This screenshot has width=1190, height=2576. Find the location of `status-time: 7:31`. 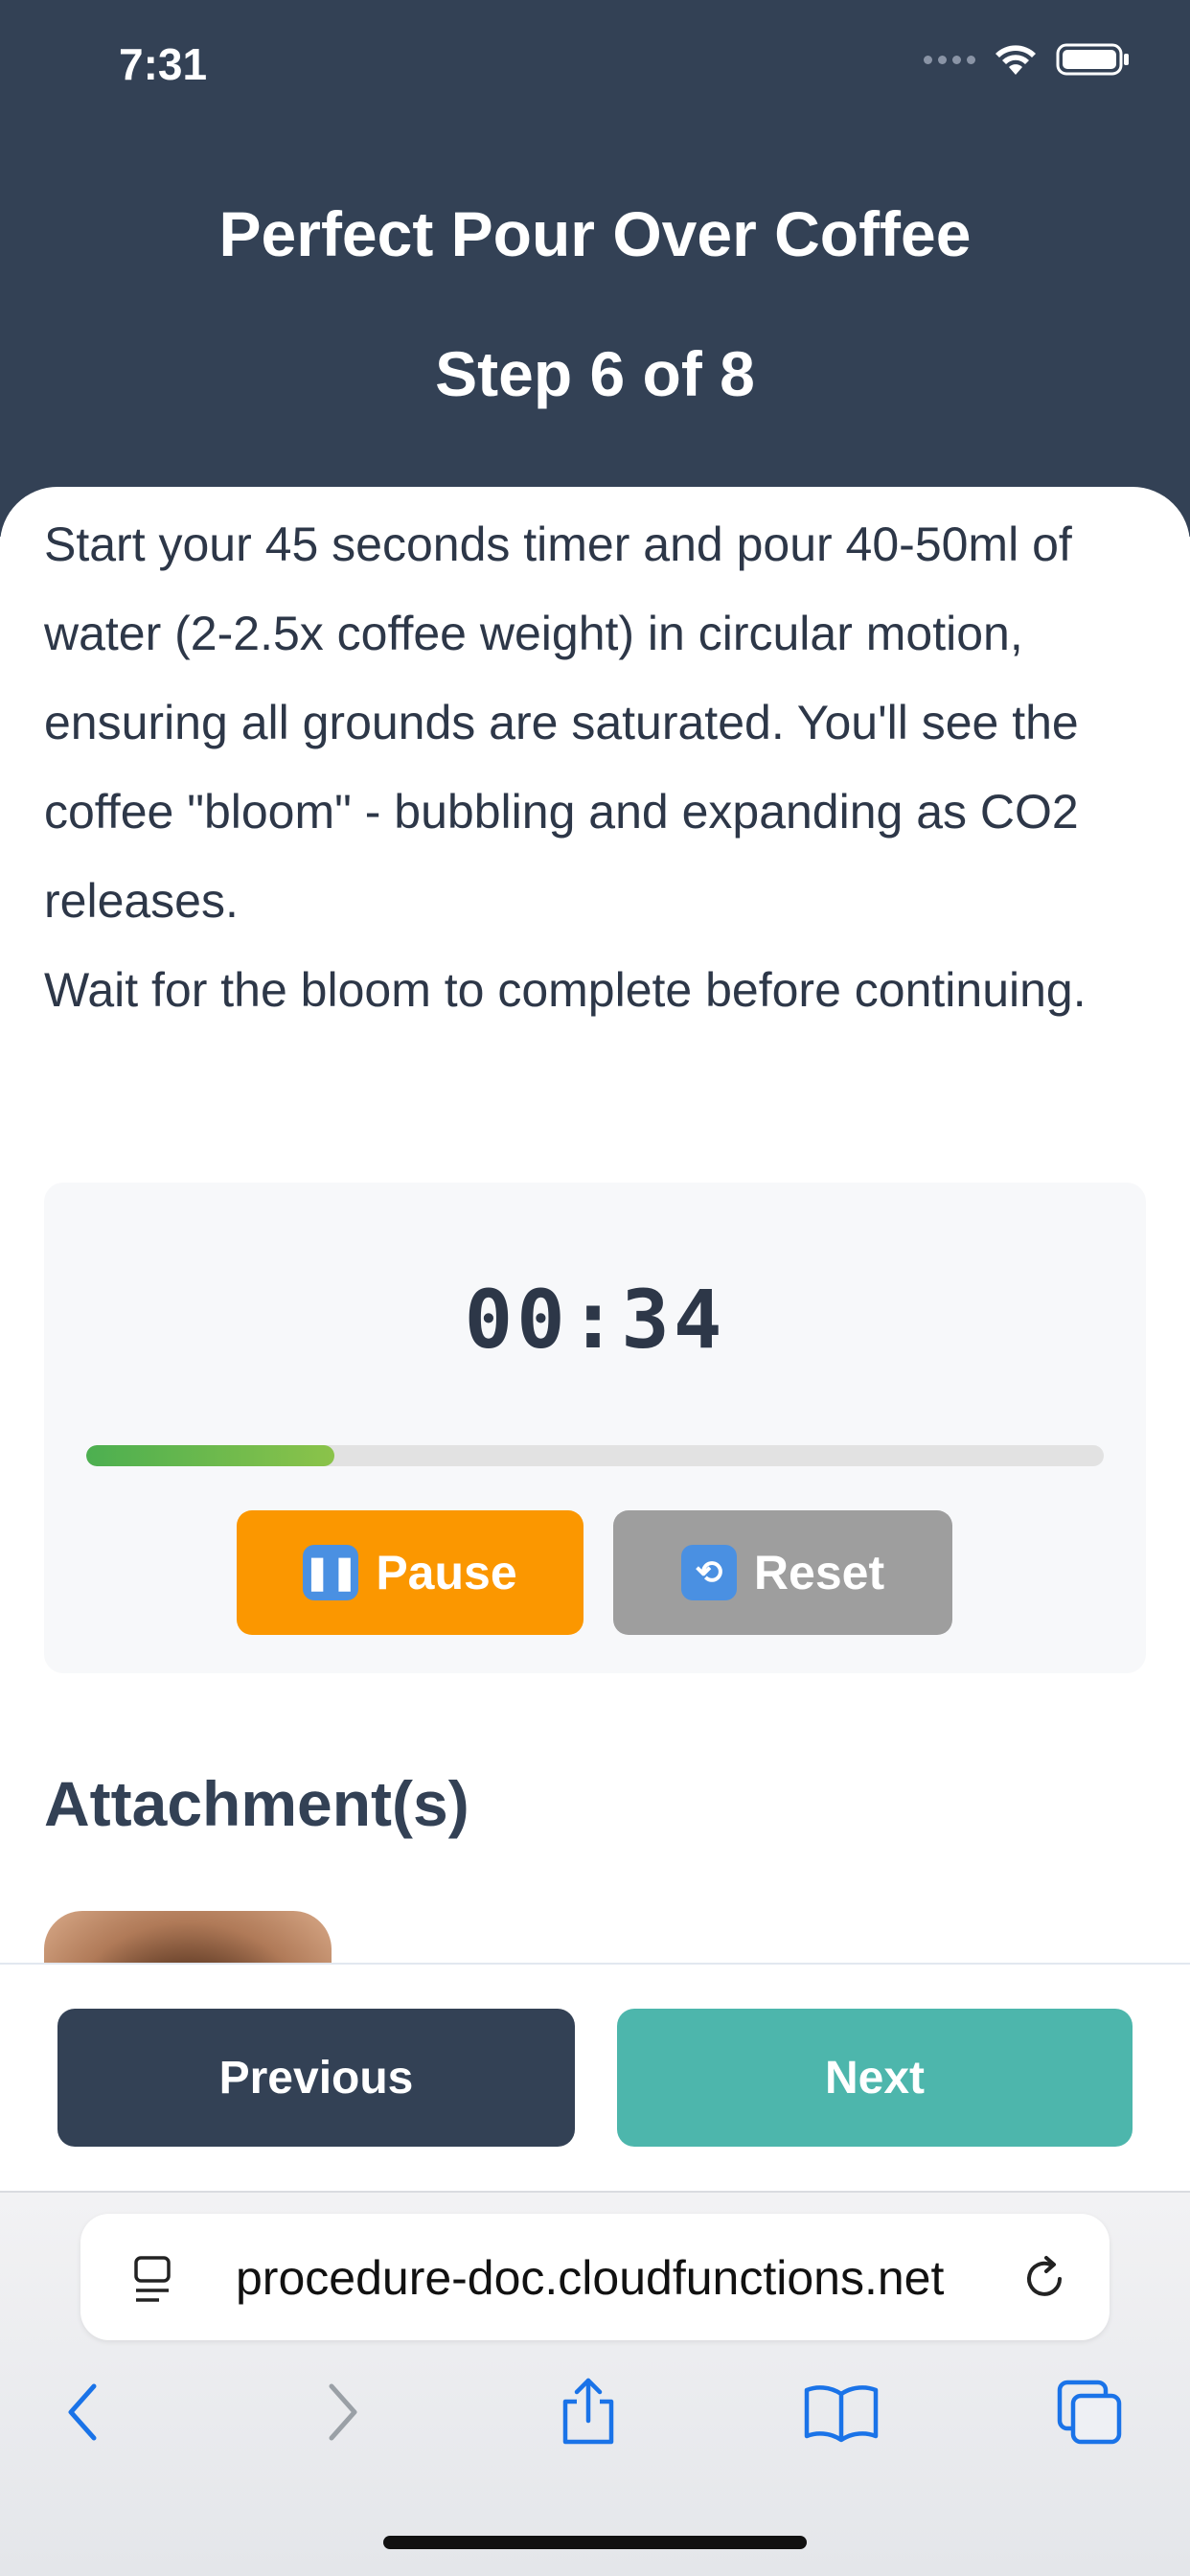

status-time: 7:31 is located at coordinates (163, 64).